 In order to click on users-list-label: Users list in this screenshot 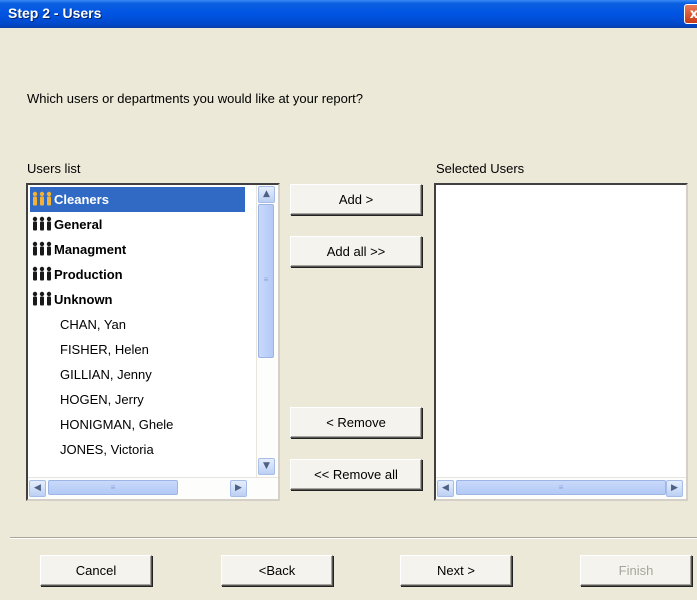, I will do `click(54, 168)`.